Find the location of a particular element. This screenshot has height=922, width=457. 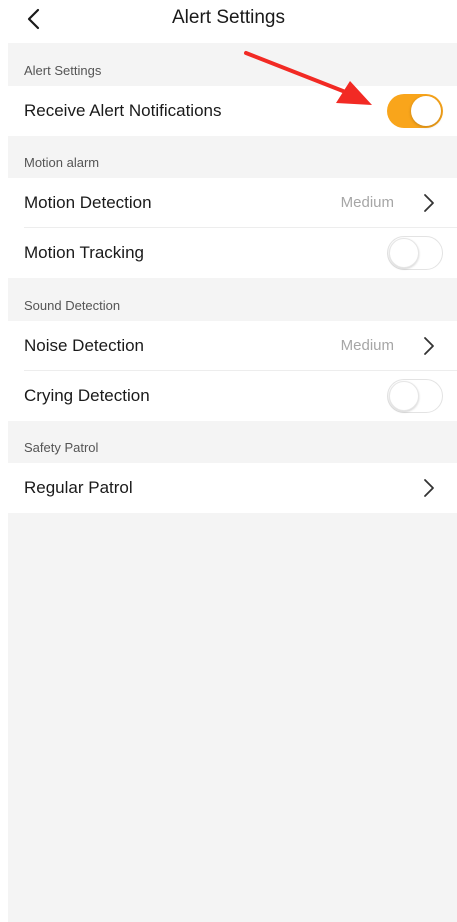

row-noise-detection: Noise Detection Medium is located at coordinates (232, 346).